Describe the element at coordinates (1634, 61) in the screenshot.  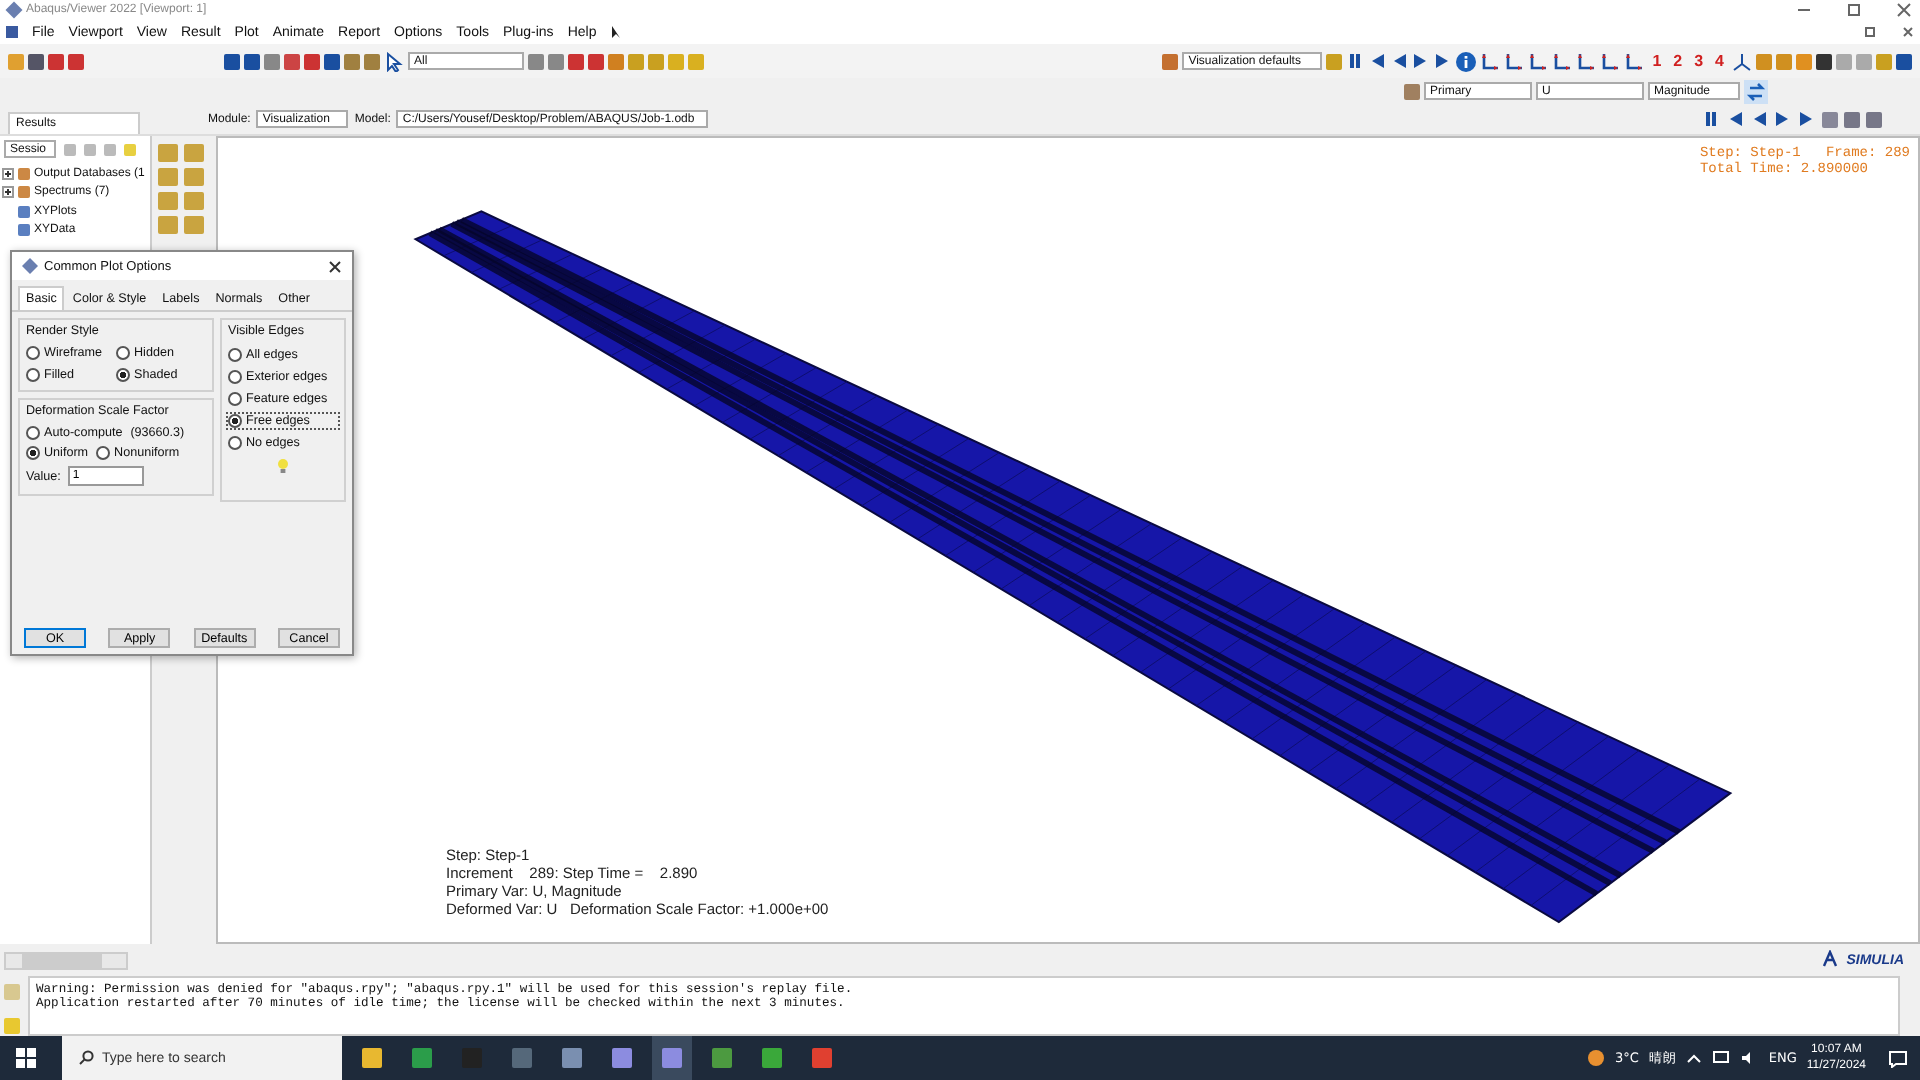
I see `triad-icon` at that location.